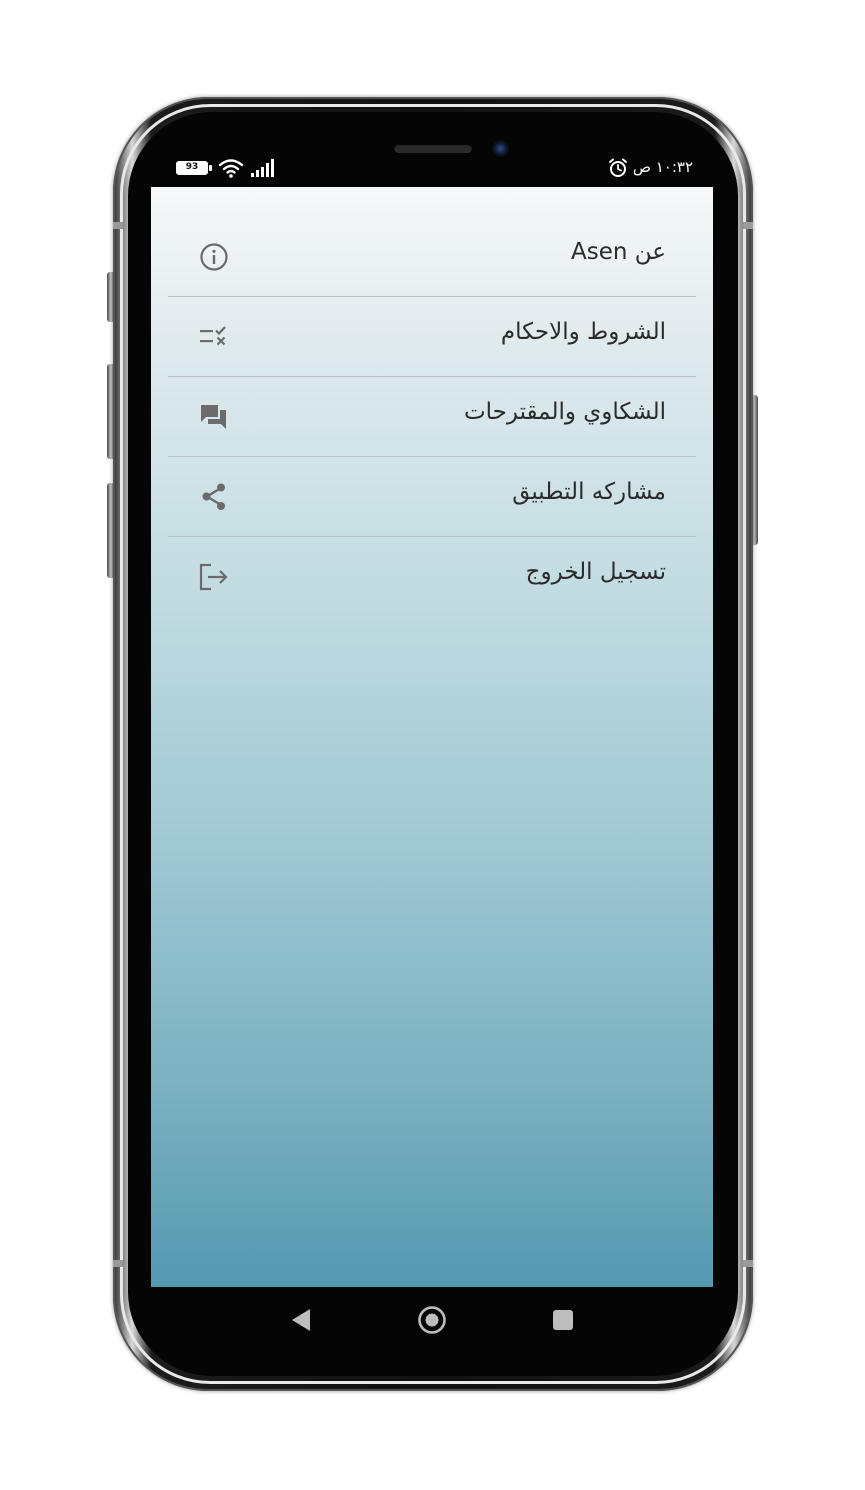  Describe the element at coordinates (618, 252) in the screenshot. I see `menu-item-label: عن Asen` at that location.